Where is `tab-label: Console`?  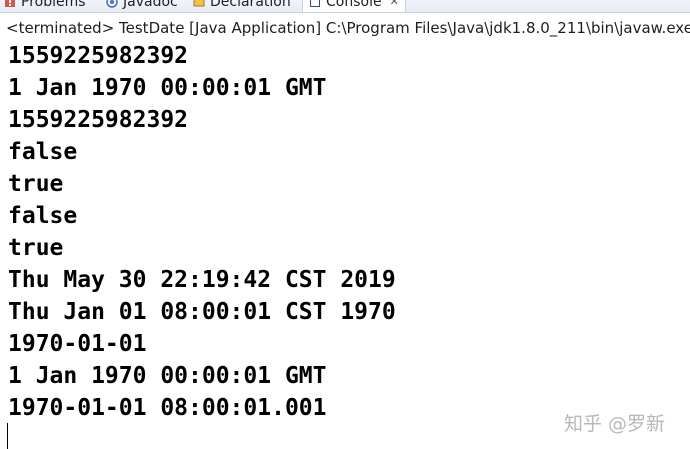 tab-label: Console is located at coordinates (354, 5).